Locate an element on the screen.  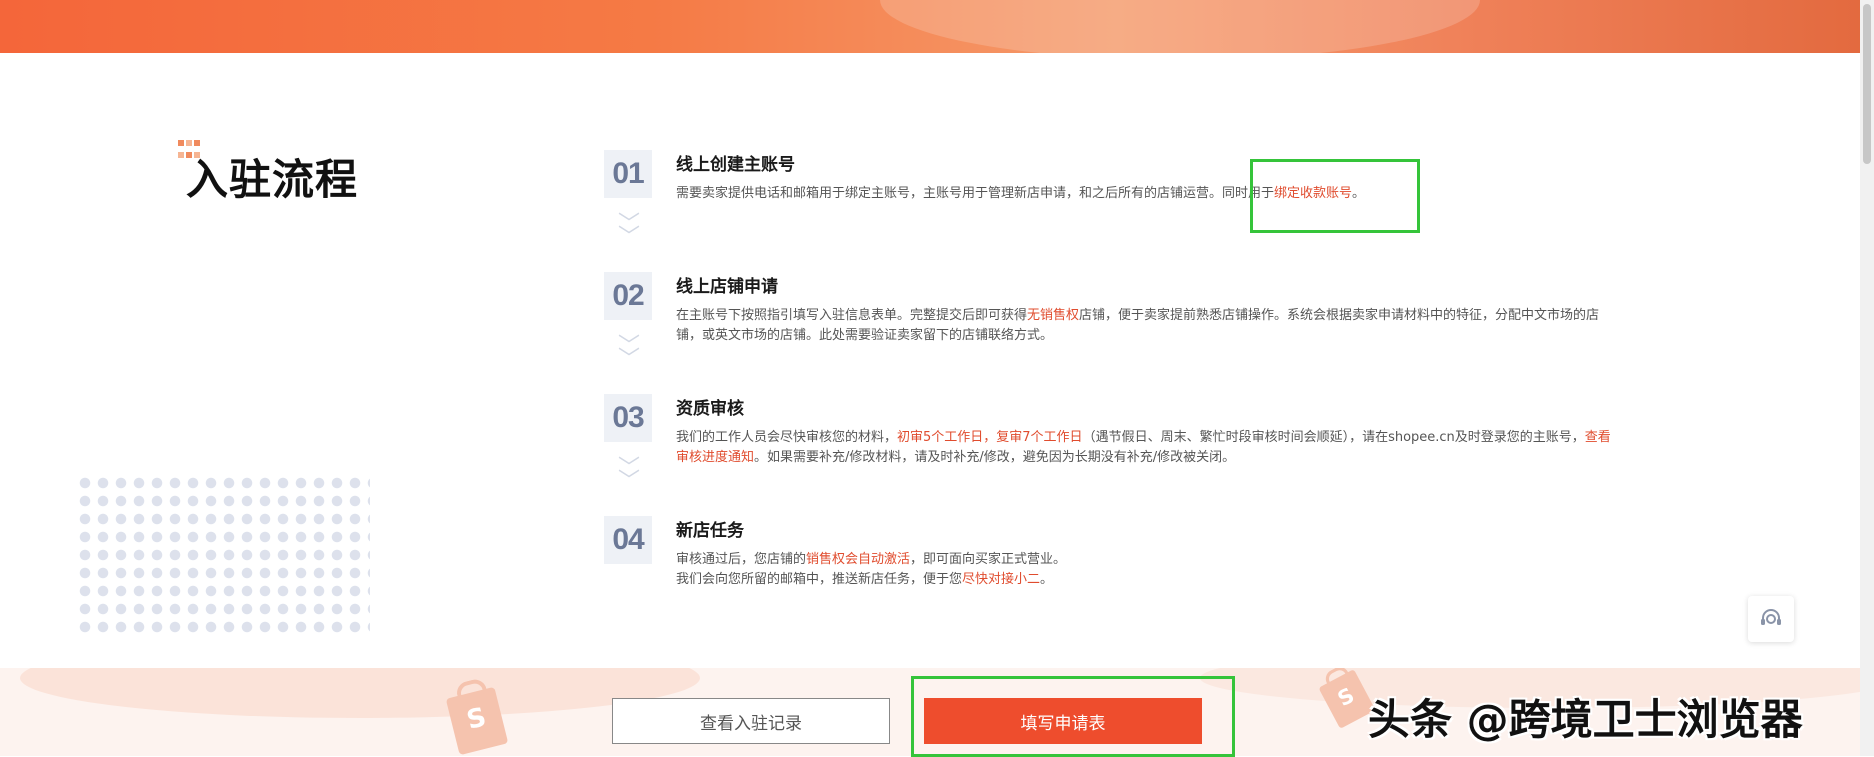
dot-grid-decoration is located at coordinates (223, 554).